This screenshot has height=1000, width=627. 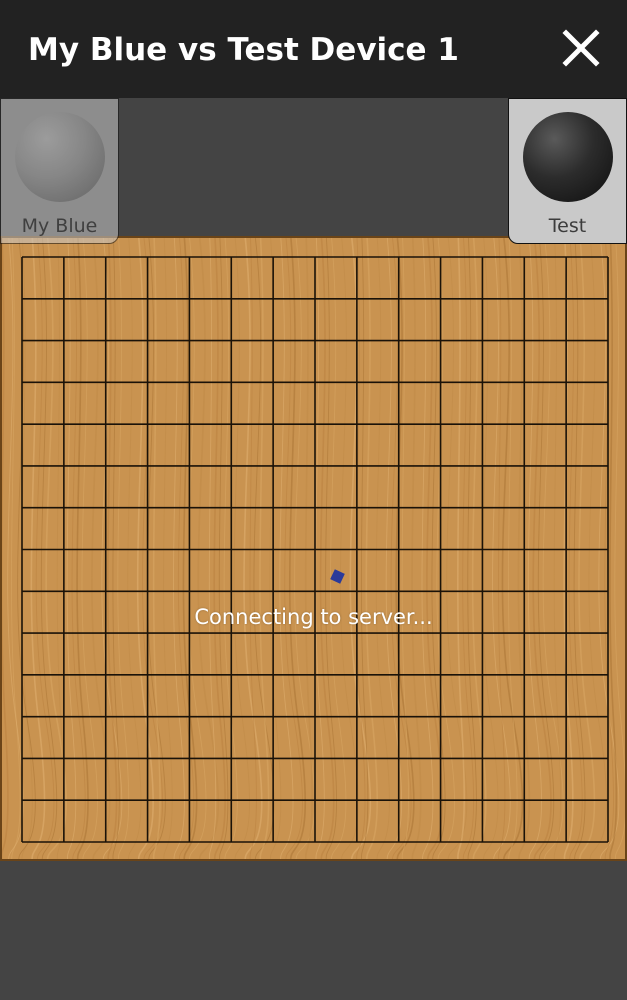 What do you see at coordinates (313, 930) in the screenshot?
I see `bottom-area` at bounding box center [313, 930].